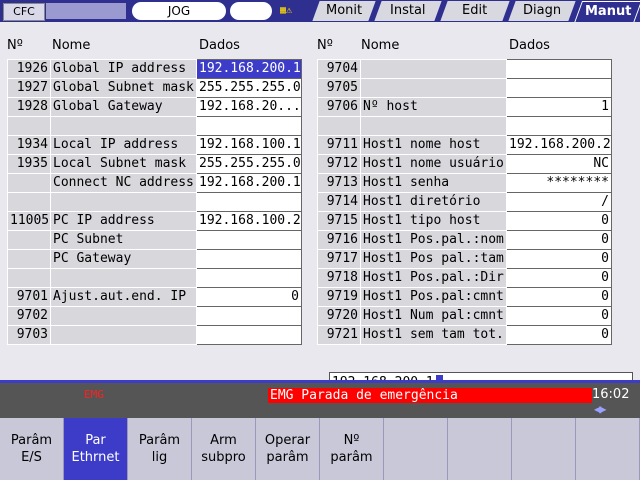 This screenshot has width=640, height=480. Describe the element at coordinates (339, 145) in the screenshot. I see `param-number: 9711` at that location.